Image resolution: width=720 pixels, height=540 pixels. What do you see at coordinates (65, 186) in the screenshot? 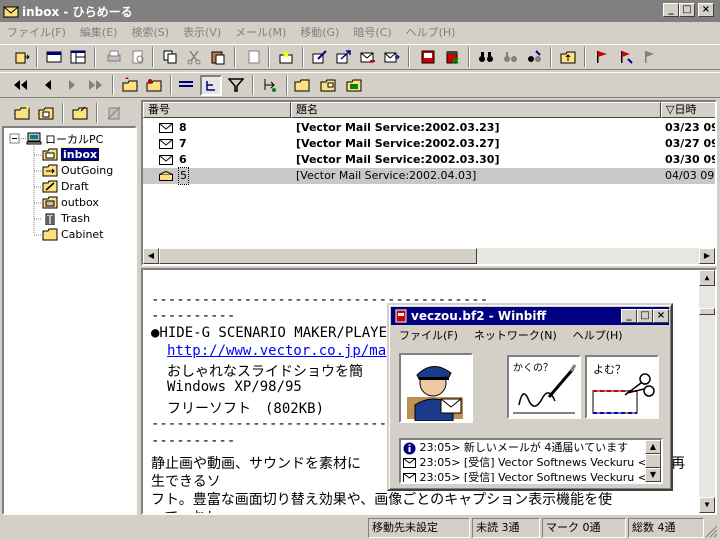
I see `tree-item-draft: Draft` at bounding box center [65, 186].